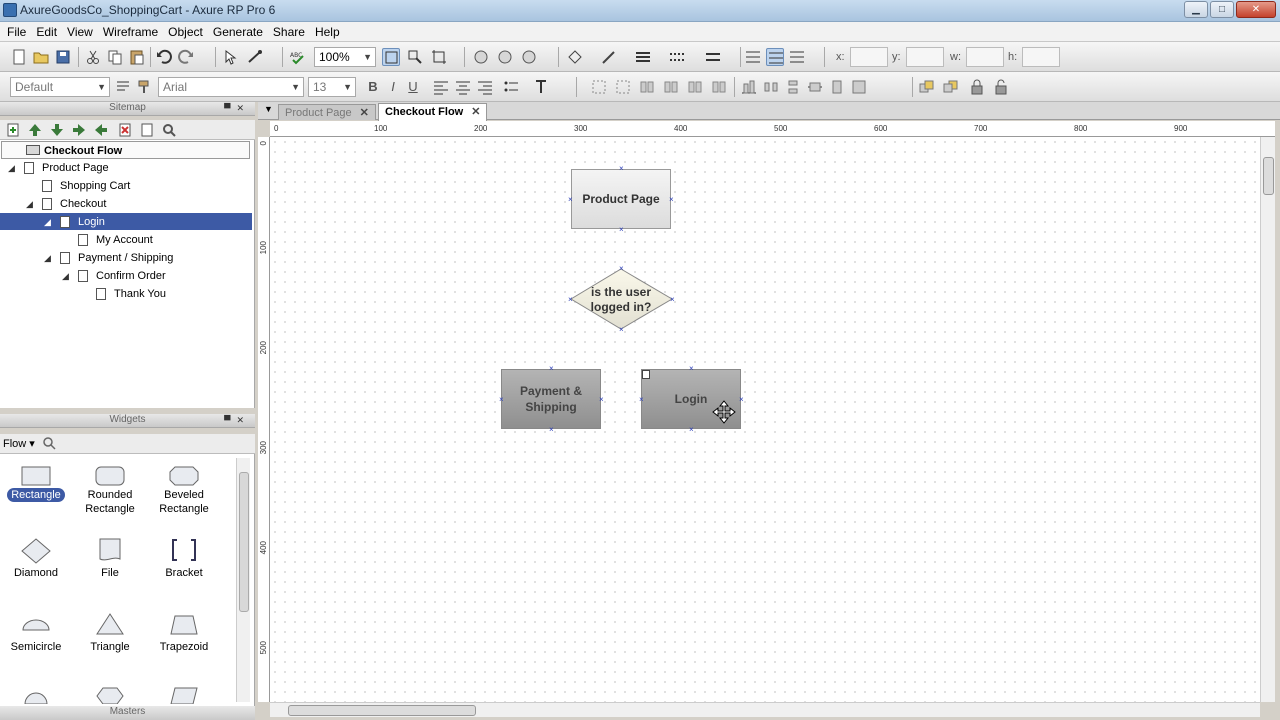 Image resolution: width=1280 pixels, height=720 pixels. What do you see at coordinates (511, 87) in the screenshot?
I see `bullet-list-icon` at bounding box center [511, 87].